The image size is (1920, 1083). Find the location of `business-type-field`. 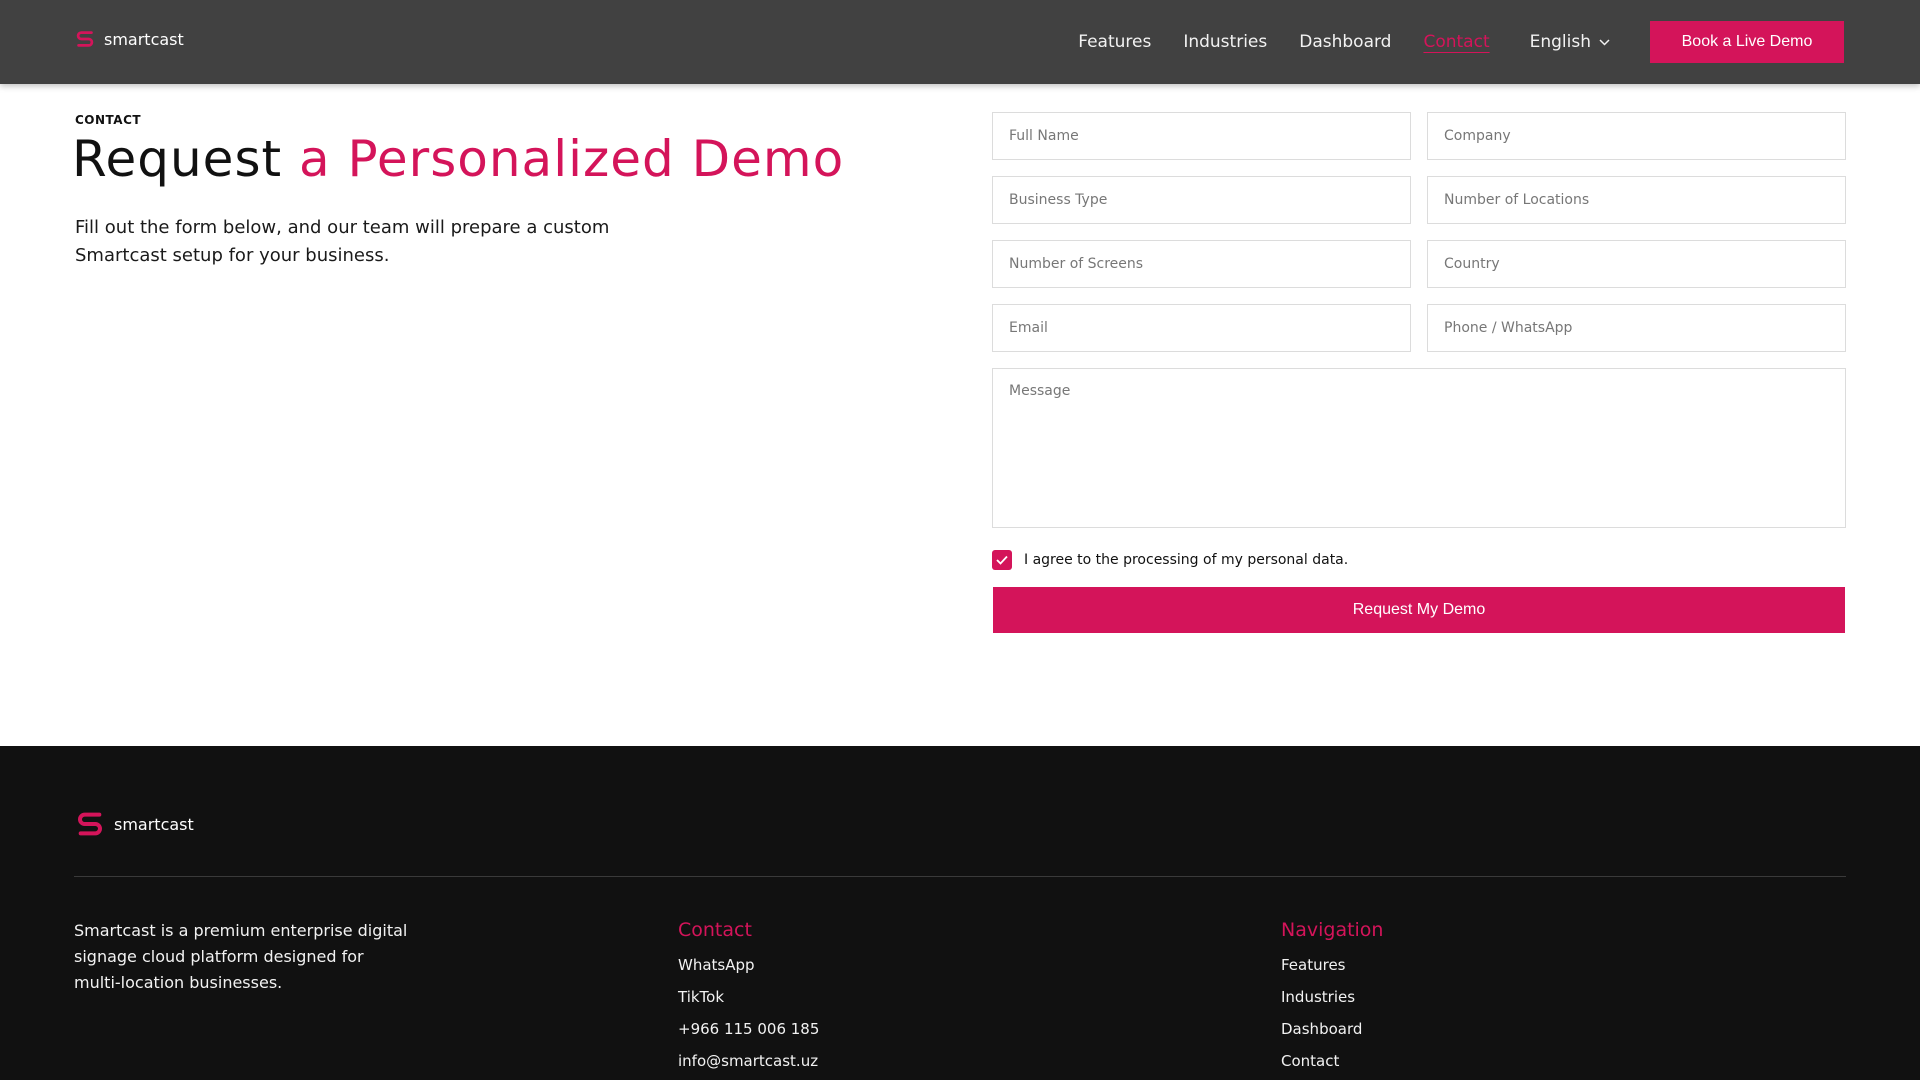

business-type-field is located at coordinates (1201, 200).